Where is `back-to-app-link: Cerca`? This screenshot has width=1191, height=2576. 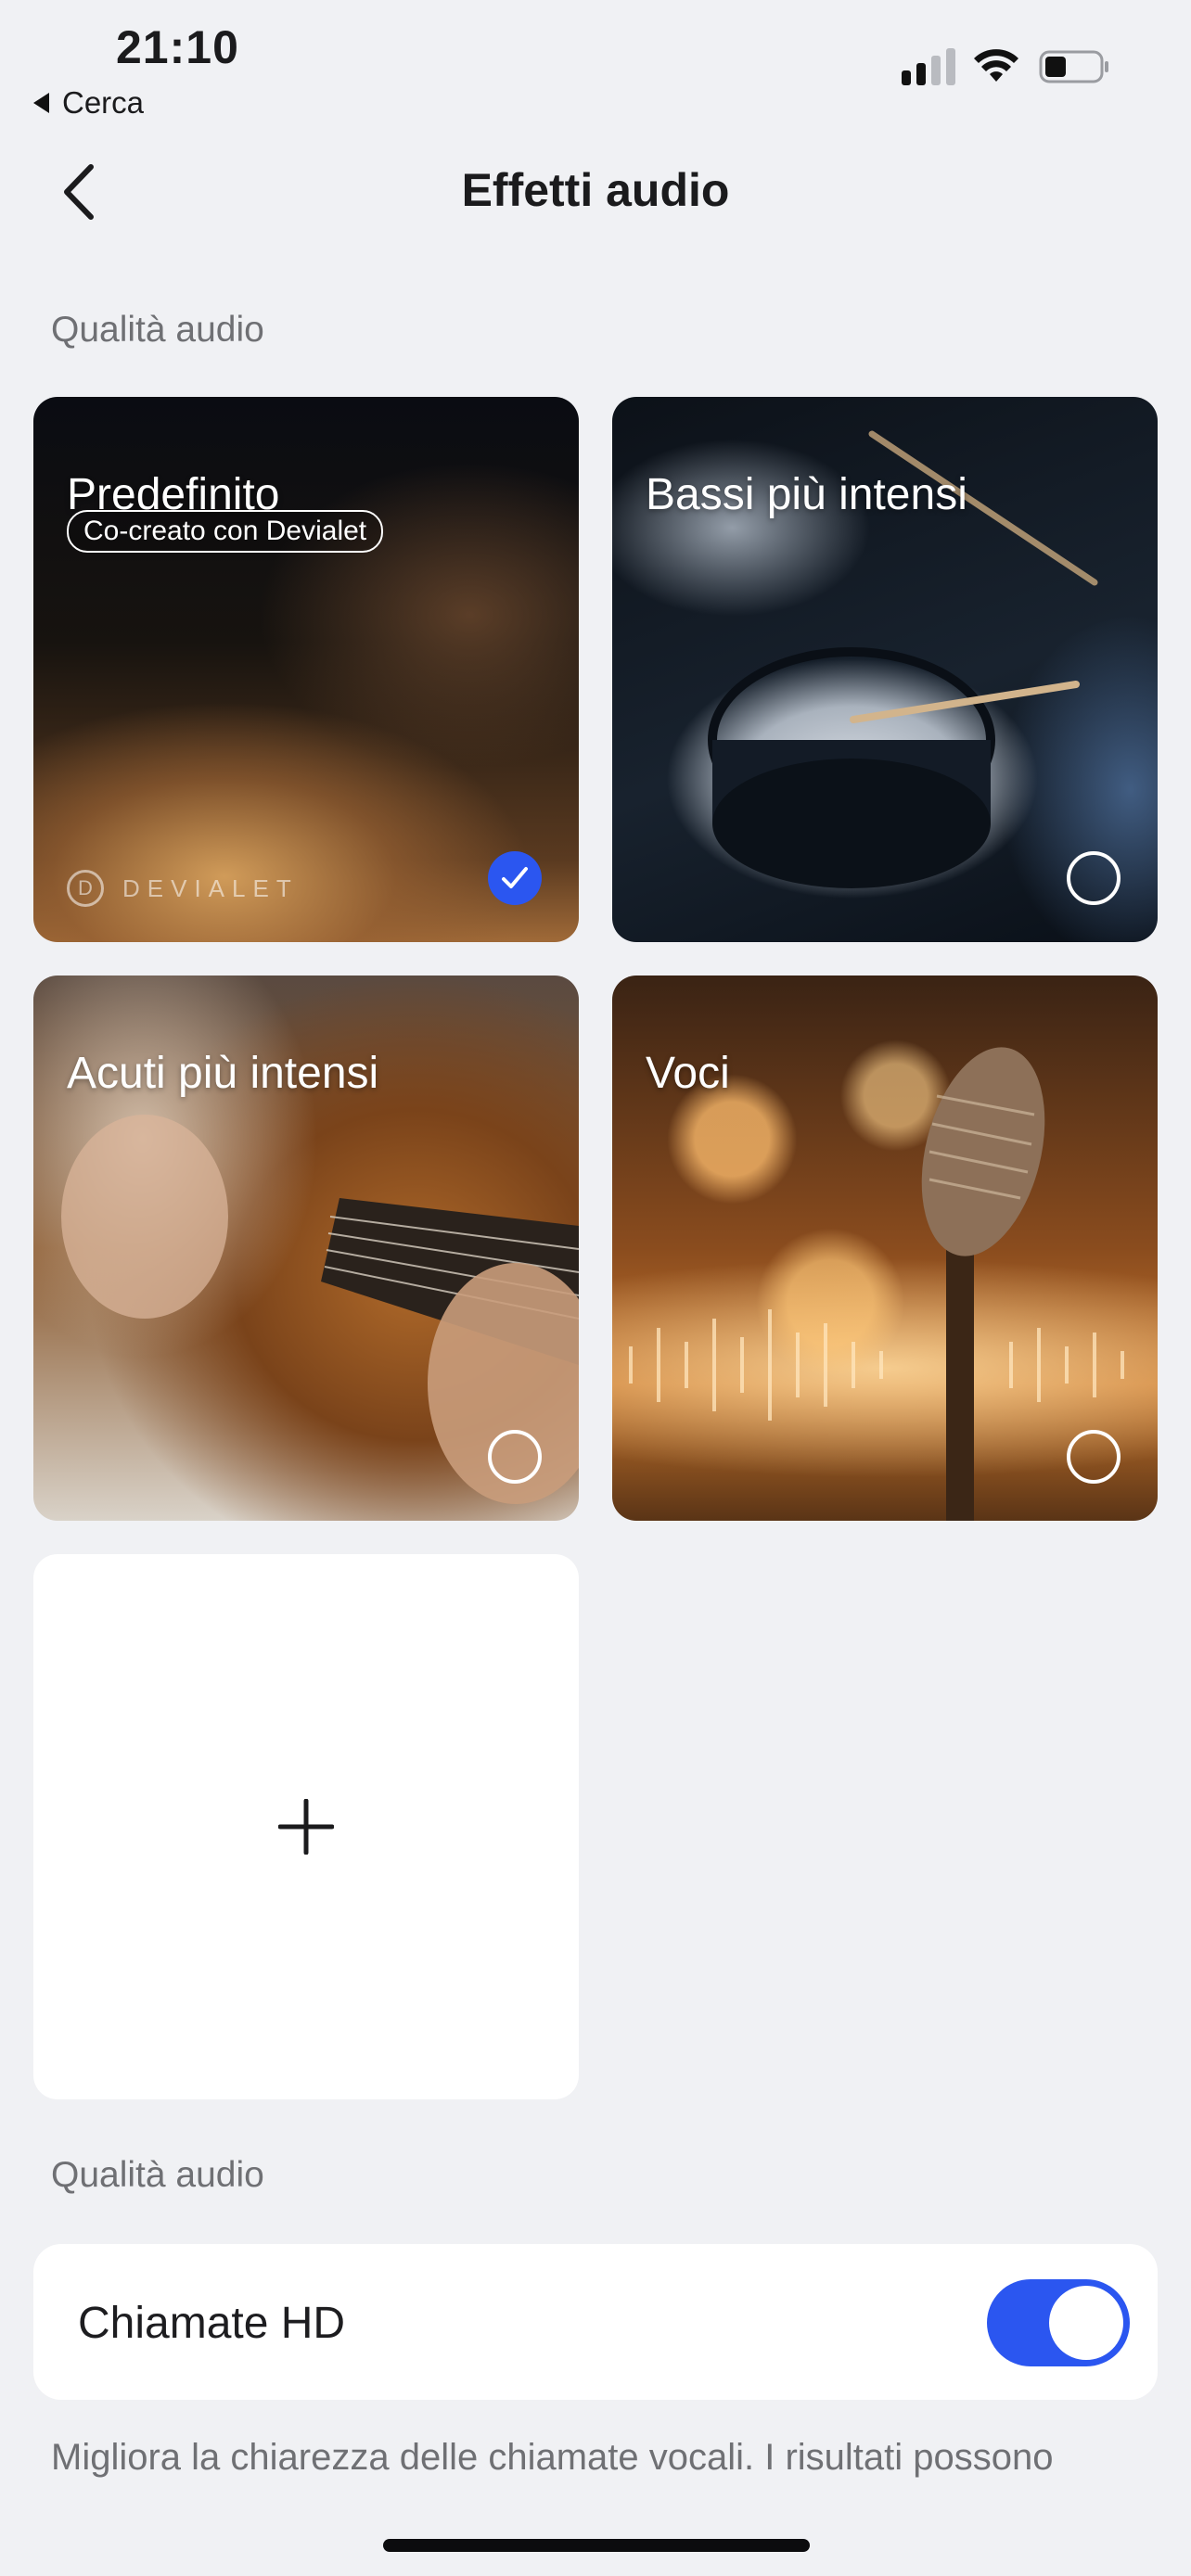 back-to-app-link: Cerca is located at coordinates (88, 103).